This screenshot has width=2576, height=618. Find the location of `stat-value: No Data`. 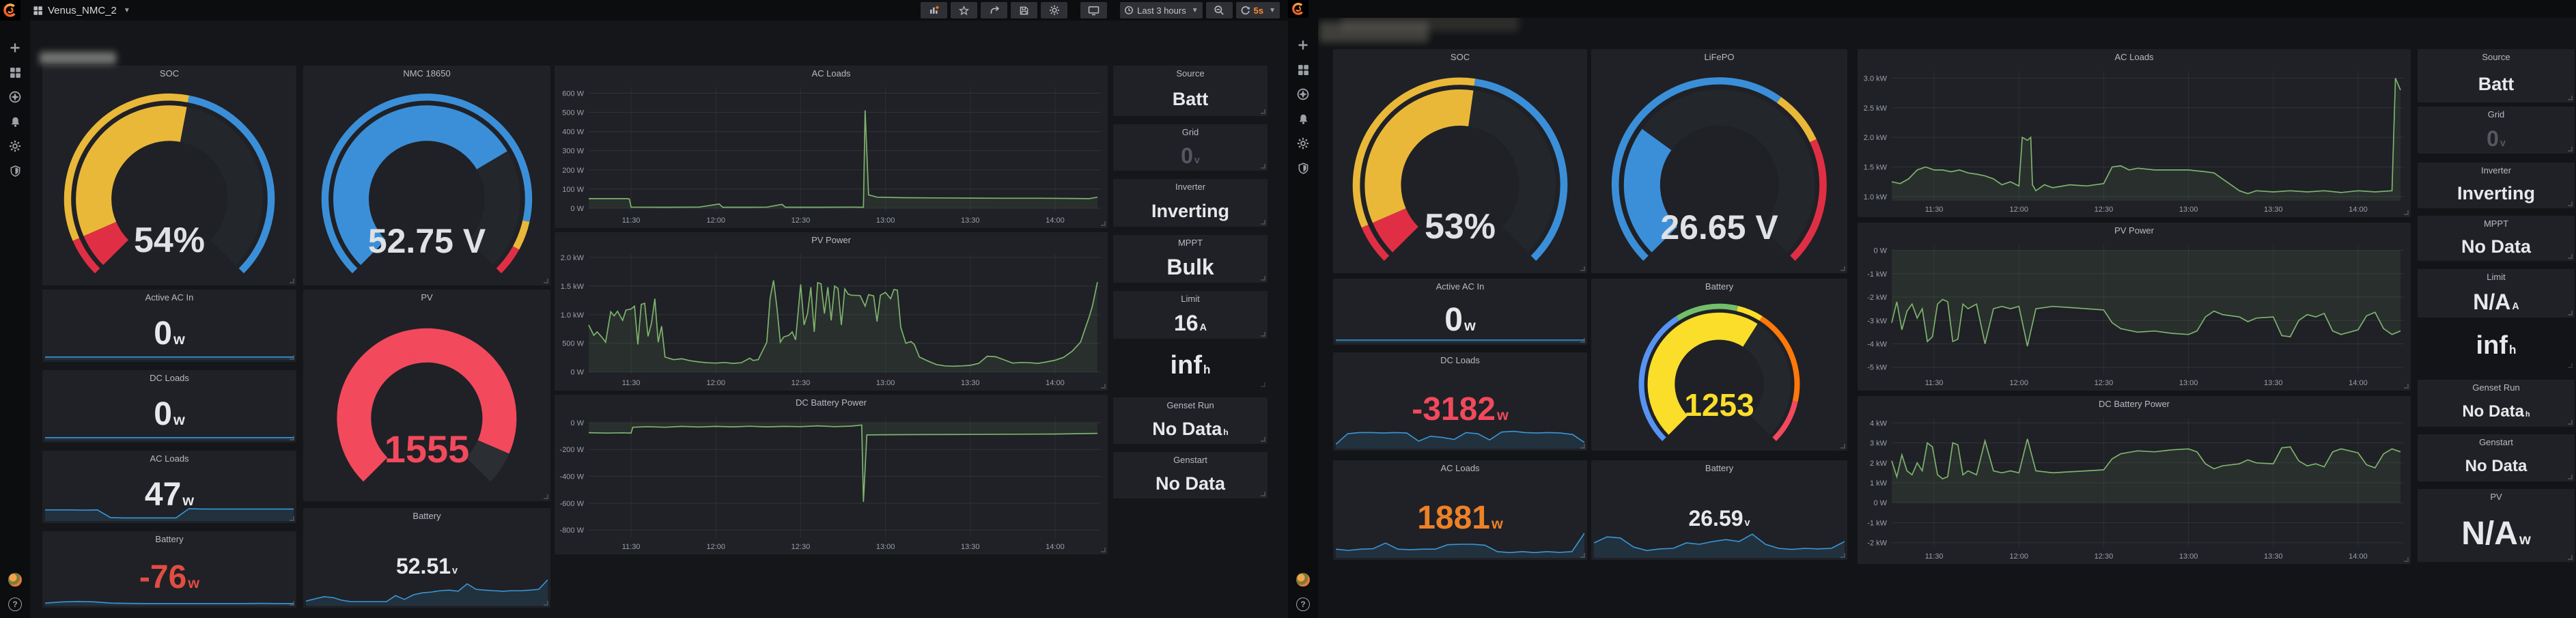

stat-value: No Data is located at coordinates (1190, 483).